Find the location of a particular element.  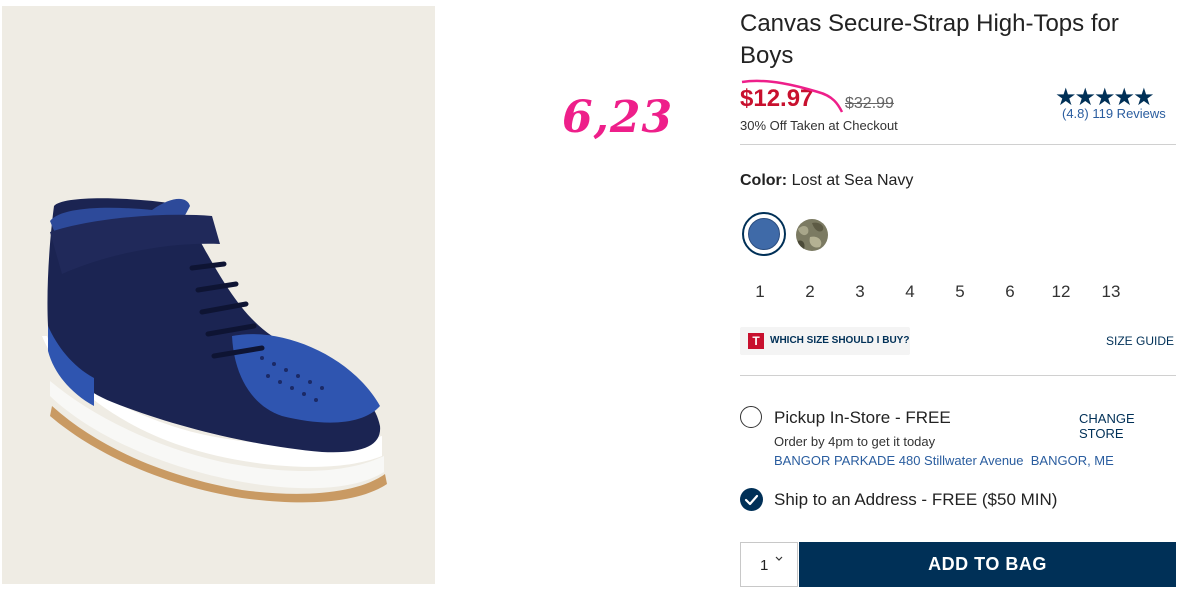

ship-title: Ship to an Address - FREE ($50 MIN) is located at coordinates (915, 500).